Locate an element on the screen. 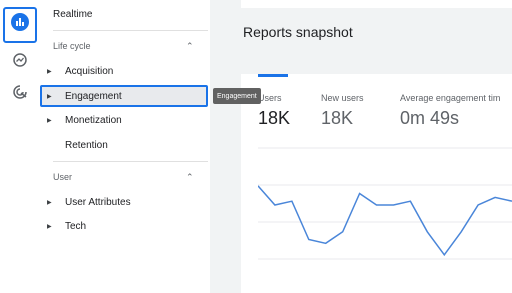 This screenshot has width=512, height=293. page-title: Reports snapshot is located at coordinates (298, 32).